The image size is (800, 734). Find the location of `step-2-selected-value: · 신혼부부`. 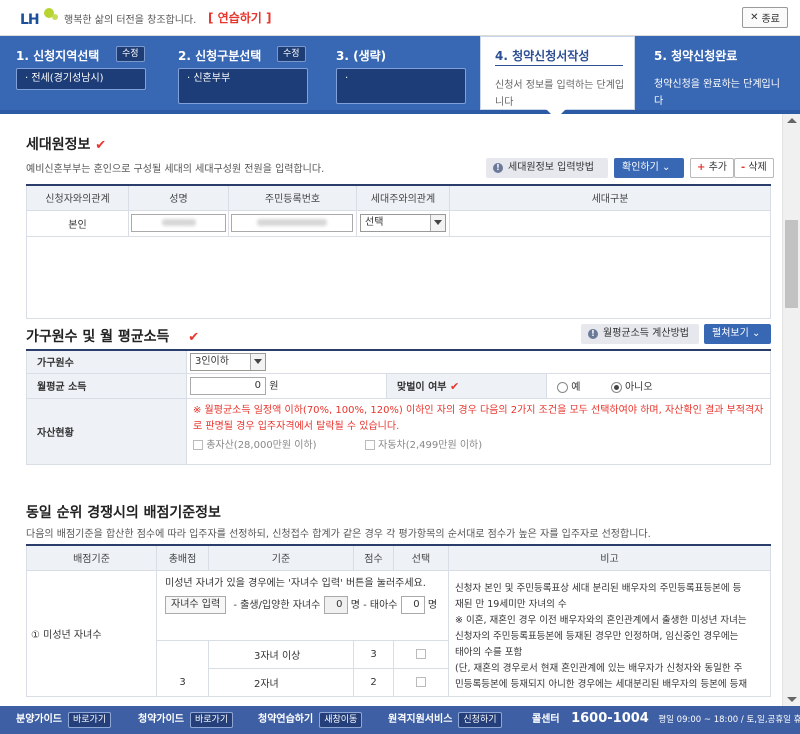

step-2-selected-value: · 신혼부부 is located at coordinates (243, 86).